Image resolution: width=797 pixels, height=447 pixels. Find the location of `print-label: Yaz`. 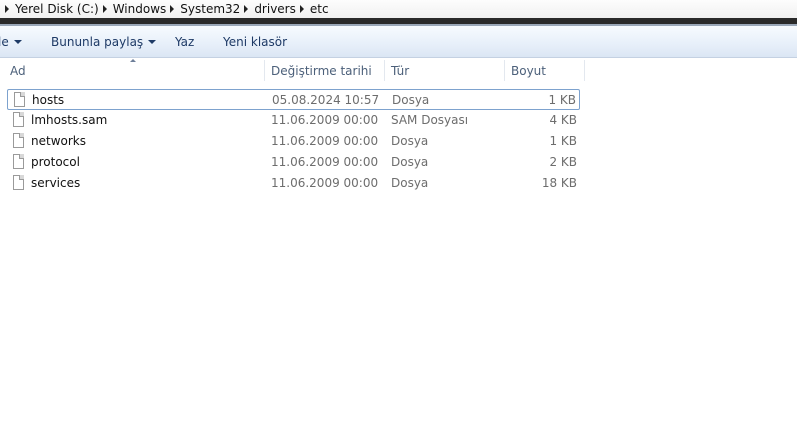

print-label: Yaz is located at coordinates (185, 42).